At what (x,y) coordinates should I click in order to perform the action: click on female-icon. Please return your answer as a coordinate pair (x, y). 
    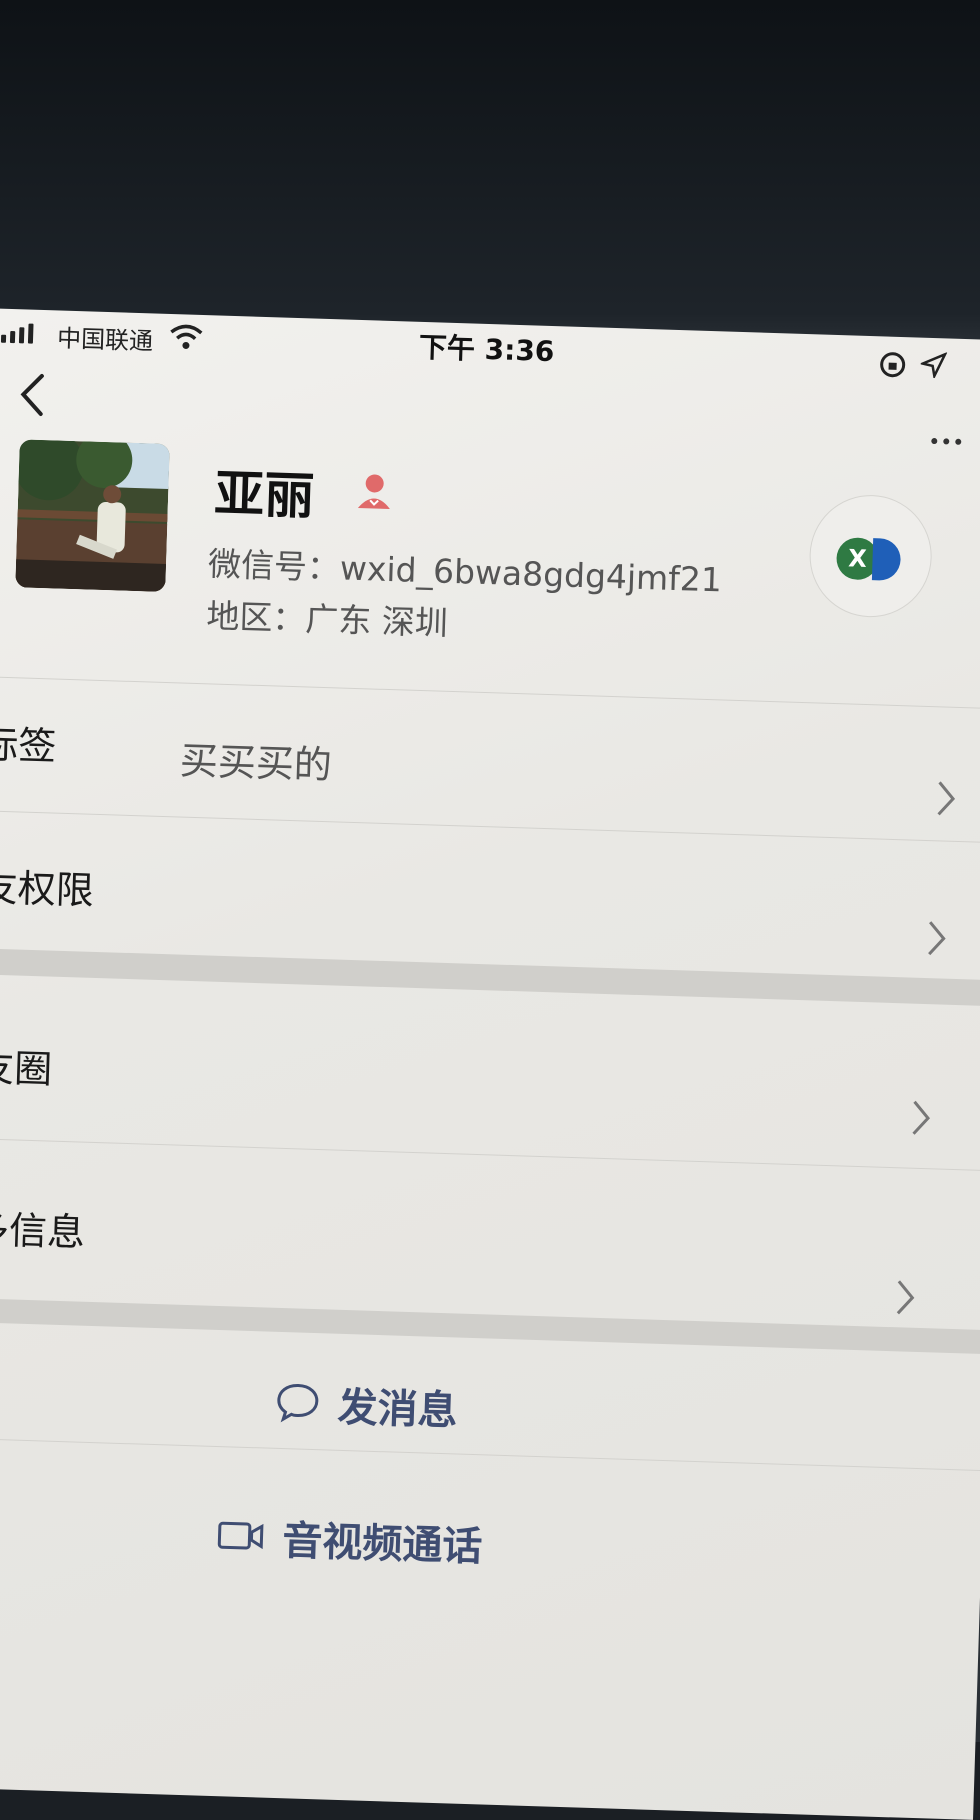
    Looking at the image, I should click on (373, 491).